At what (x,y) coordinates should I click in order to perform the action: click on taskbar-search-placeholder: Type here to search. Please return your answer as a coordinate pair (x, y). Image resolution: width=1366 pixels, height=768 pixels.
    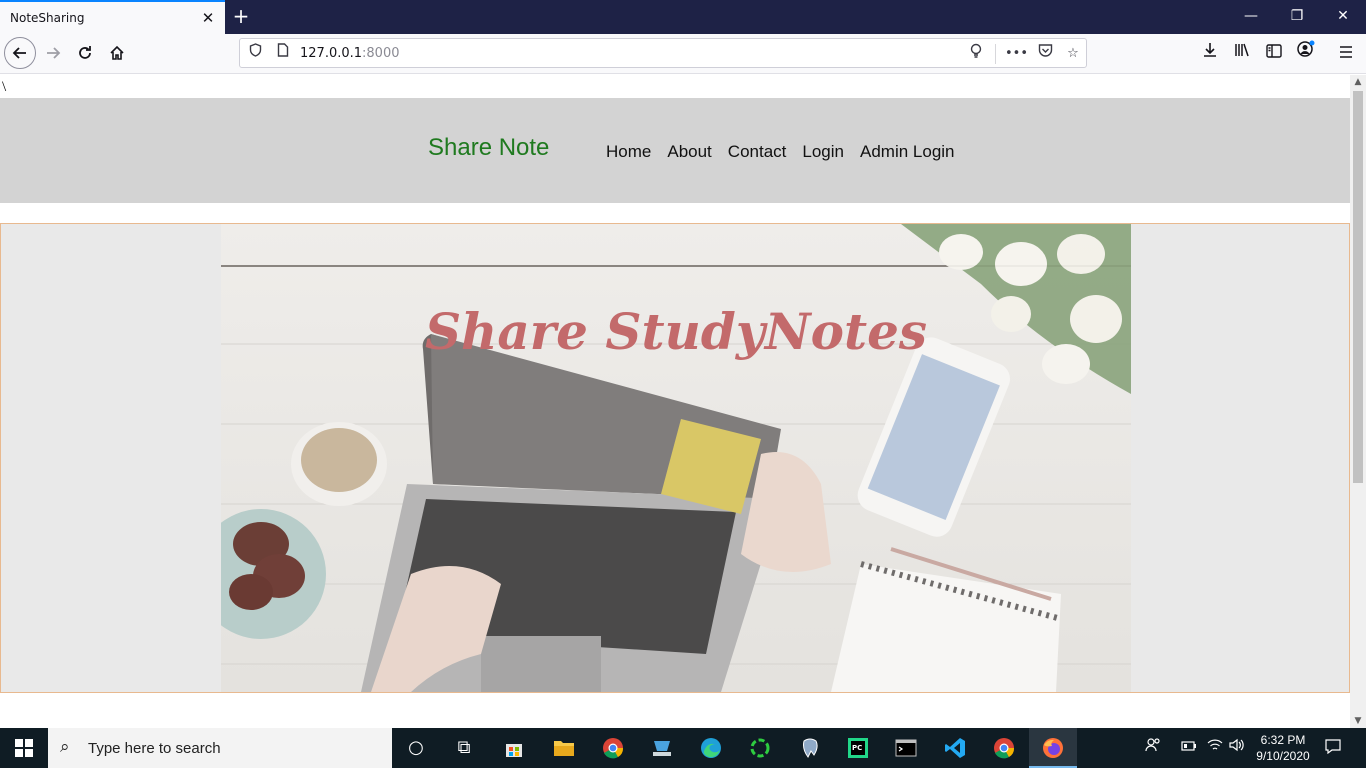
    Looking at the image, I should click on (154, 748).